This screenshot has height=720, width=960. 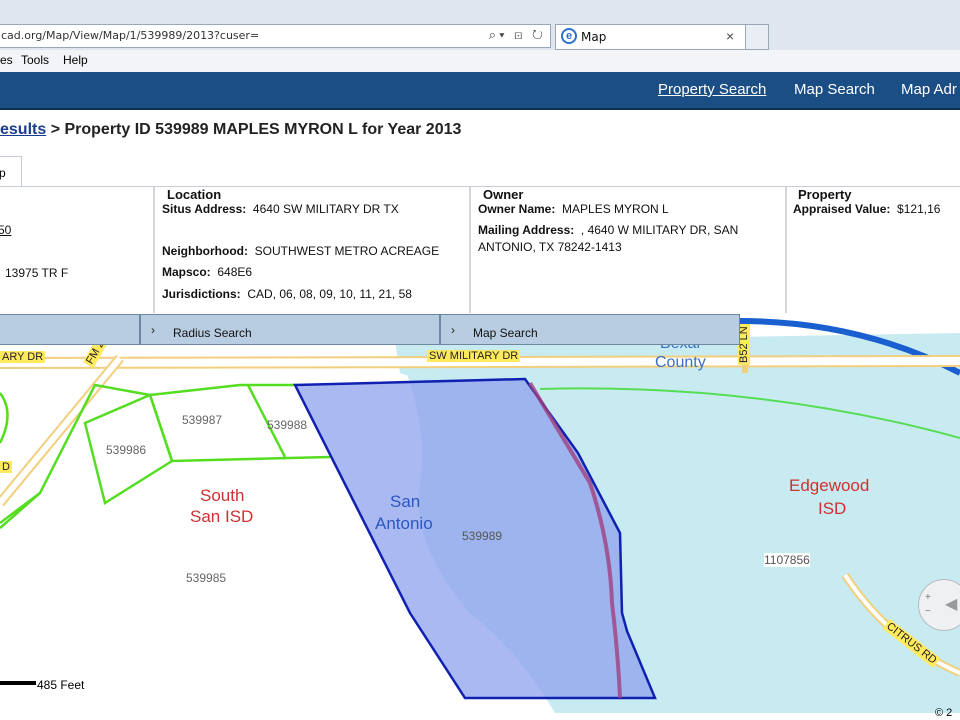 What do you see at coordinates (61, 685) in the screenshot?
I see `scale-label: 485 Feet` at bounding box center [61, 685].